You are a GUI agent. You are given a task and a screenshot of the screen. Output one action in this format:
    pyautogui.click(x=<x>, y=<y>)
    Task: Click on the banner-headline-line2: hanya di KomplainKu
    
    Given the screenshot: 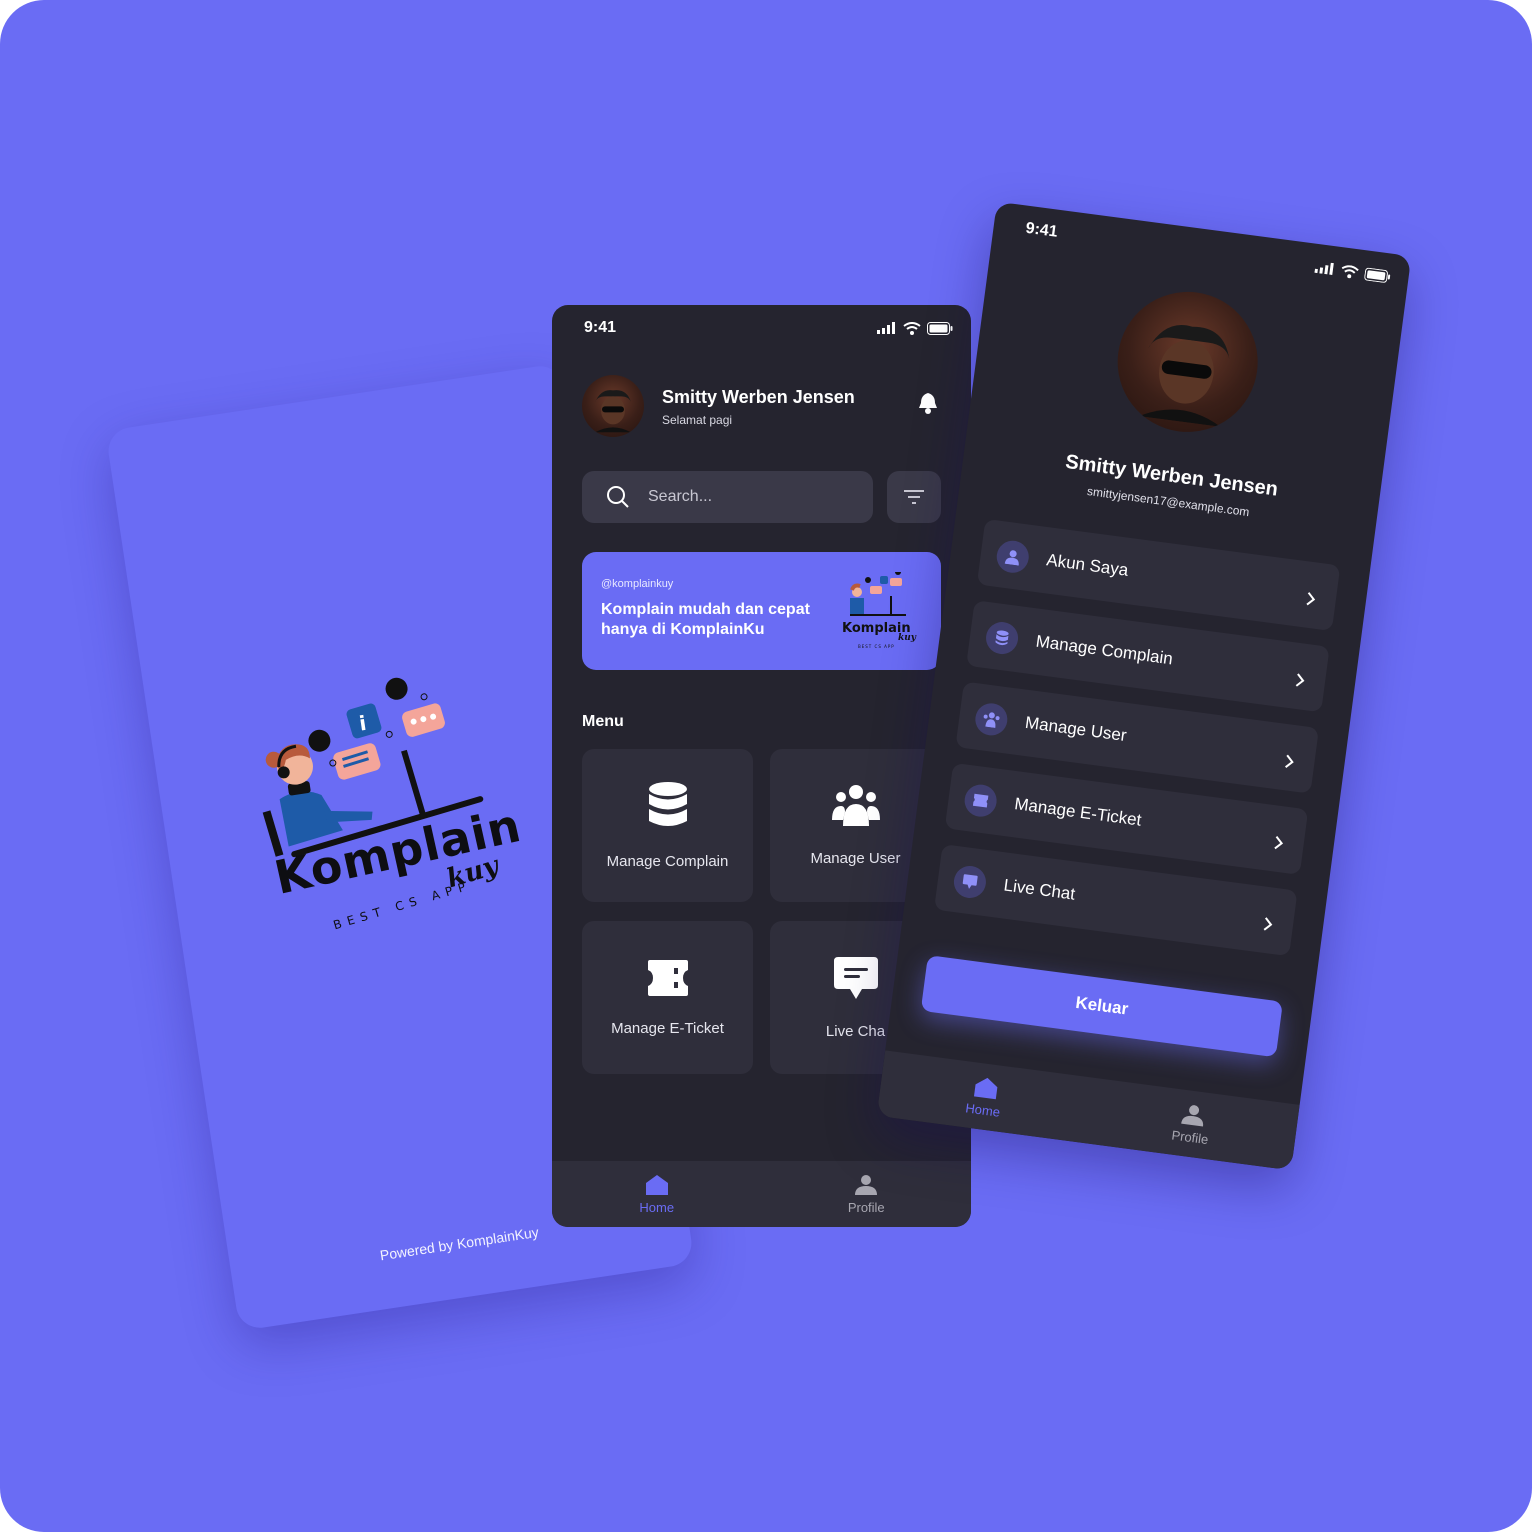 What is the action you would take?
    pyautogui.click(x=683, y=629)
    